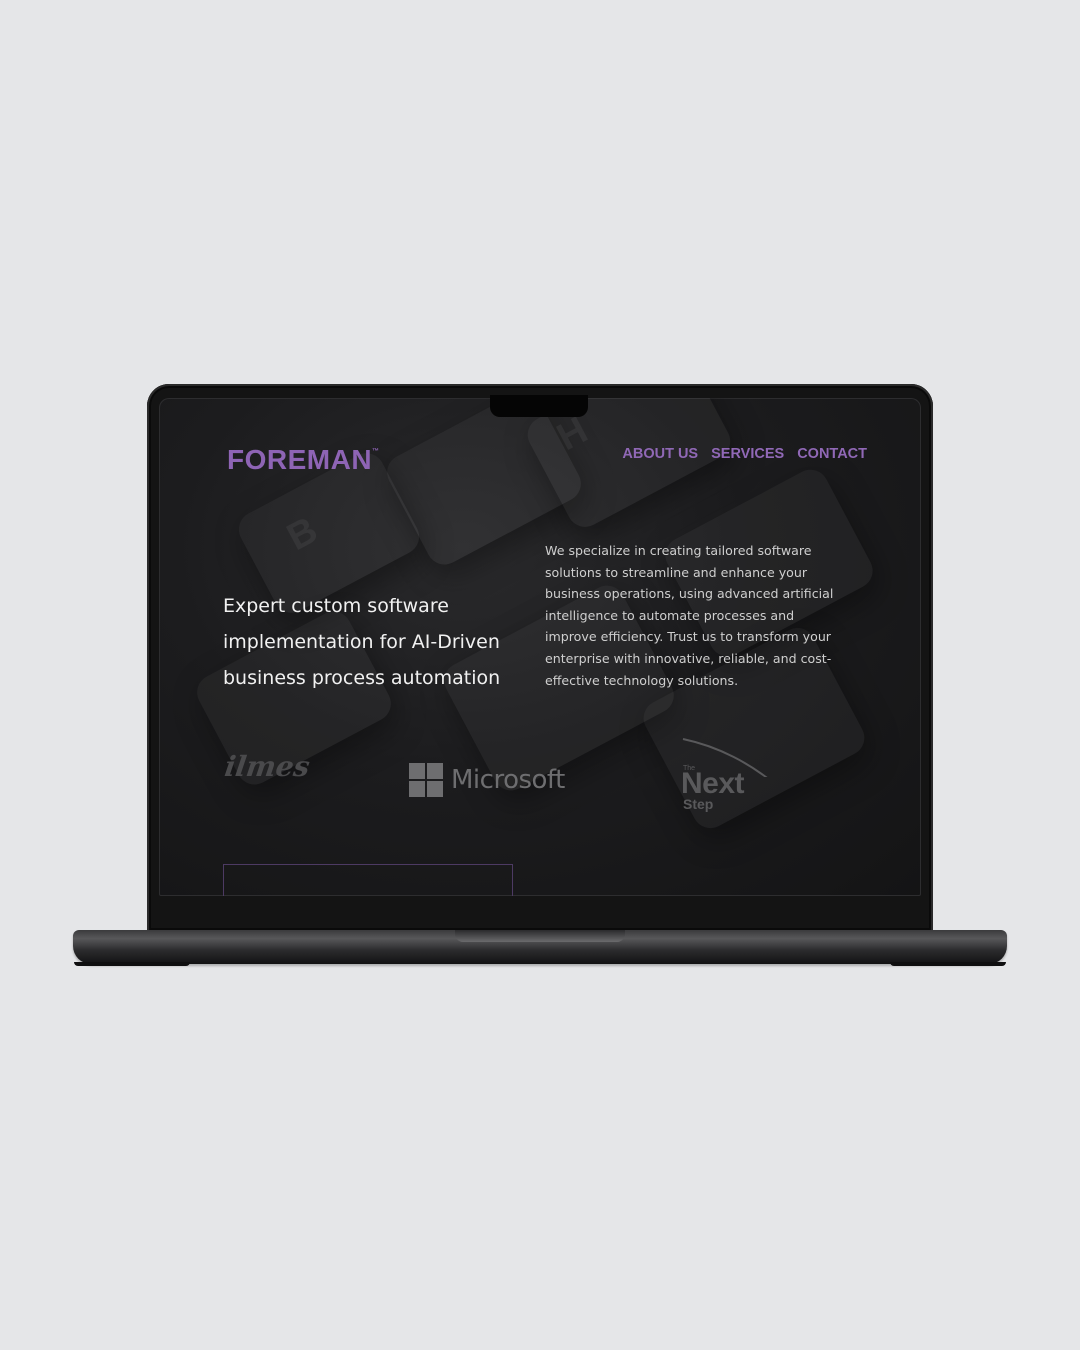  Describe the element at coordinates (736, 780) in the screenshot. I see `client-logo-nextstep: The Next Step` at that location.